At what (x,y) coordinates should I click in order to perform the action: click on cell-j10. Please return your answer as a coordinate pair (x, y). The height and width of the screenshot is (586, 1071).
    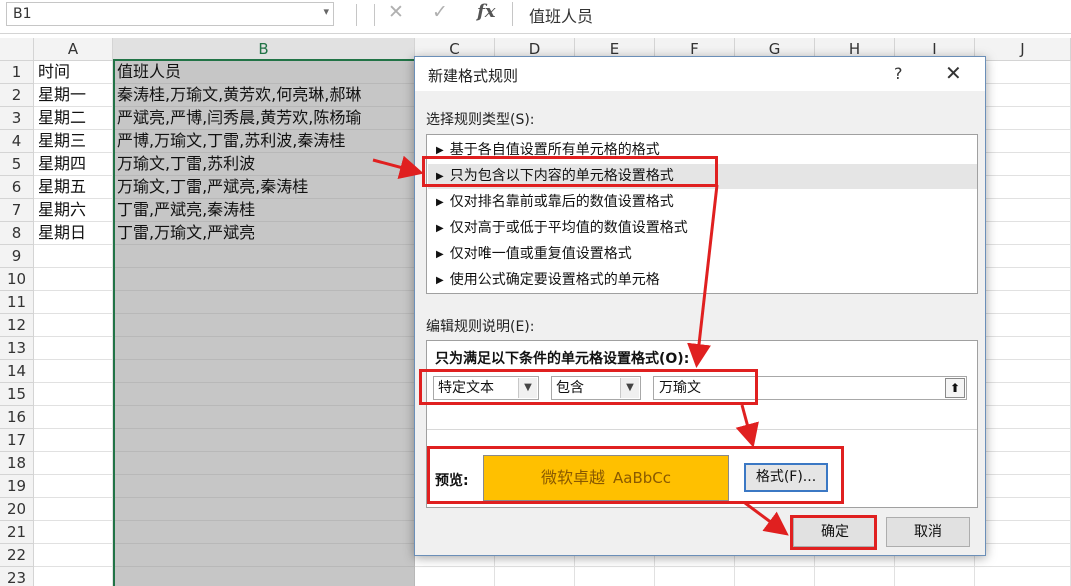
    Looking at the image, I should click on (1023, 279).